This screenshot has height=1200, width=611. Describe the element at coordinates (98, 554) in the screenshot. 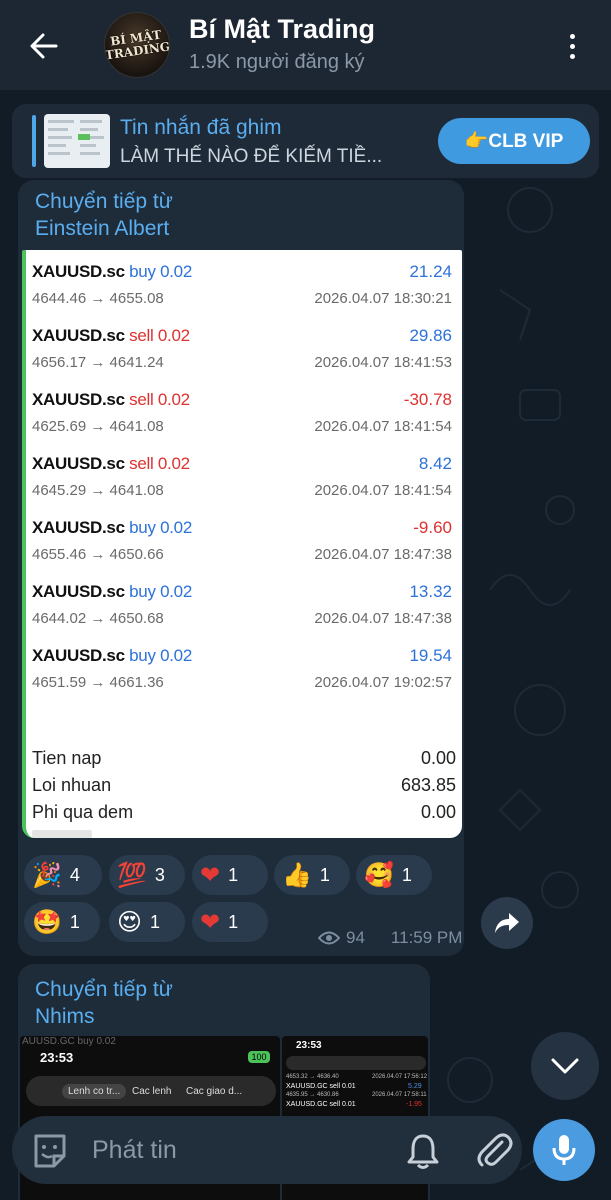

I see `trade-prices: 4655.46 → 4650.66` at that location.